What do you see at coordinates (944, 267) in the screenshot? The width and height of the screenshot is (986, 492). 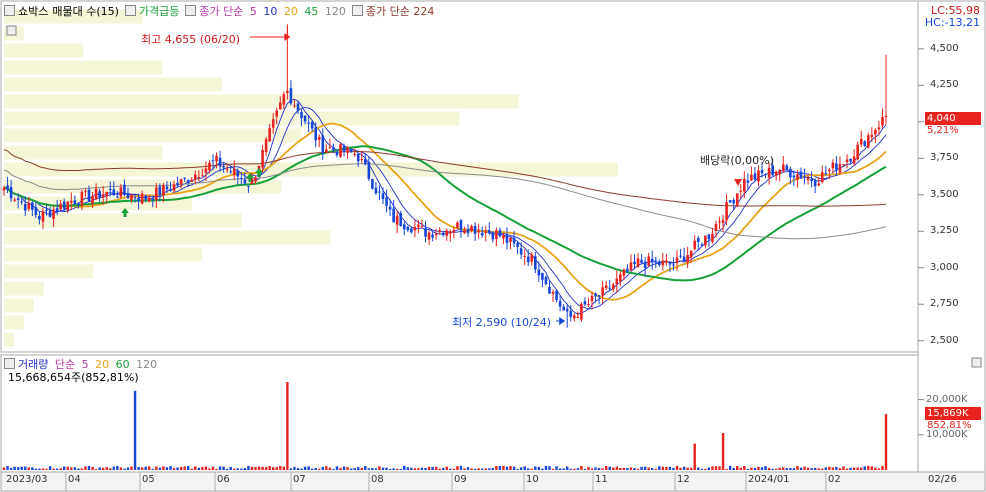 I see `price-tick-label: 3,000` at bounding box center [944, 267].